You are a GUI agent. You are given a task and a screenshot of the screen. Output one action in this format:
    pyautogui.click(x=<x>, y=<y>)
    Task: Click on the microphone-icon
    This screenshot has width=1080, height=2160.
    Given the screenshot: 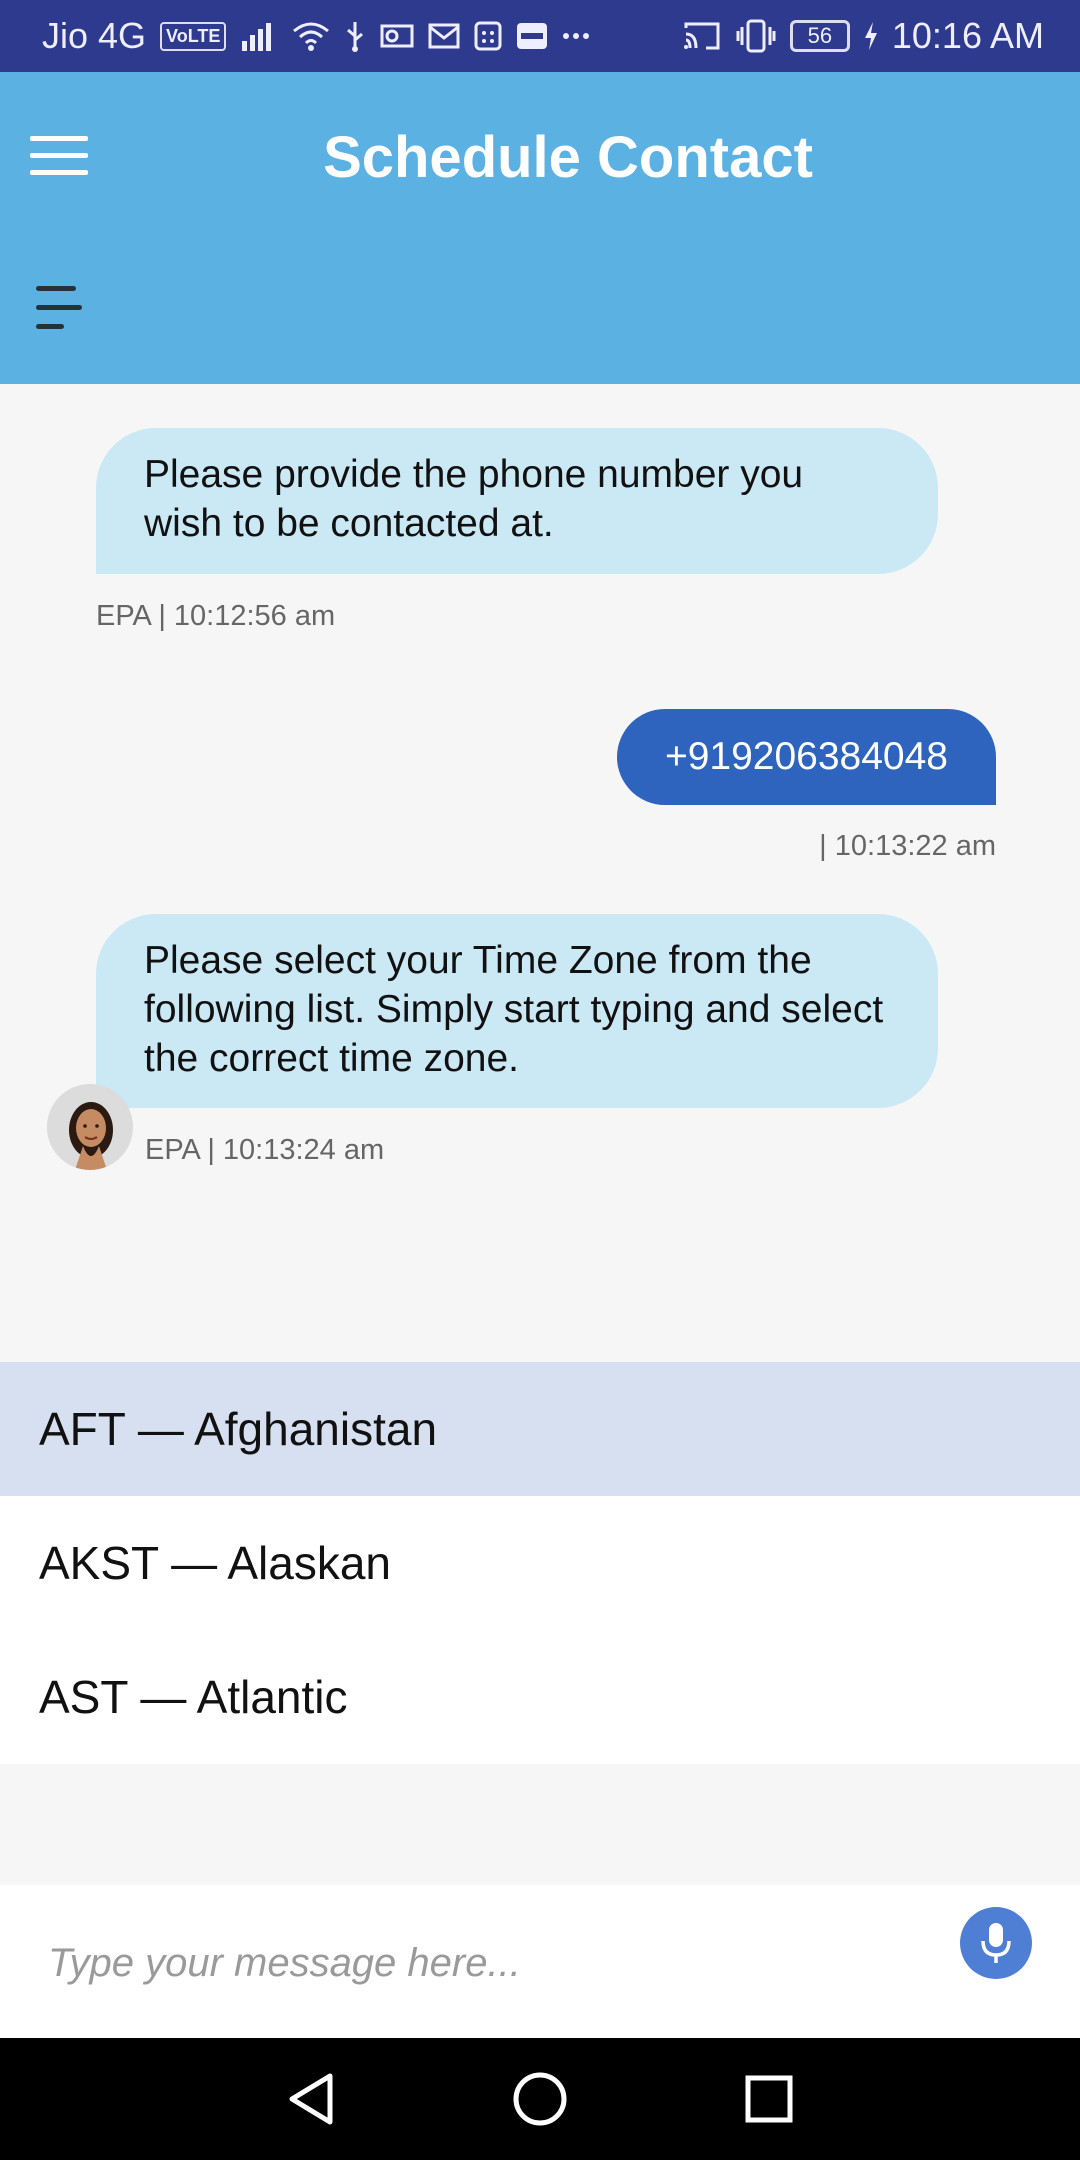 What is the action you would take?
    pyautogui.click(x=996, y=1943)
    